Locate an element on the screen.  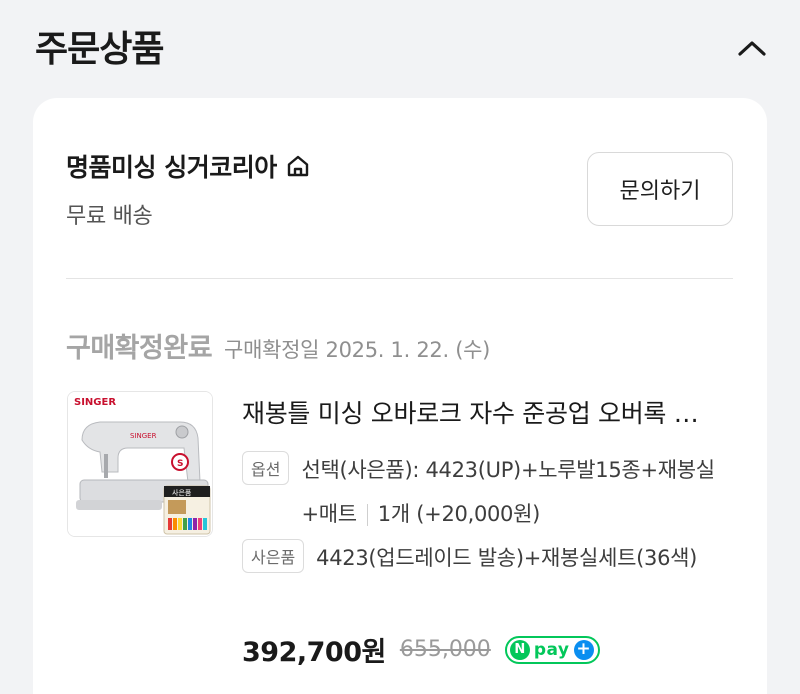
price-row: 392,700원 655,000 N pay + is located at coordinates (421, 649).